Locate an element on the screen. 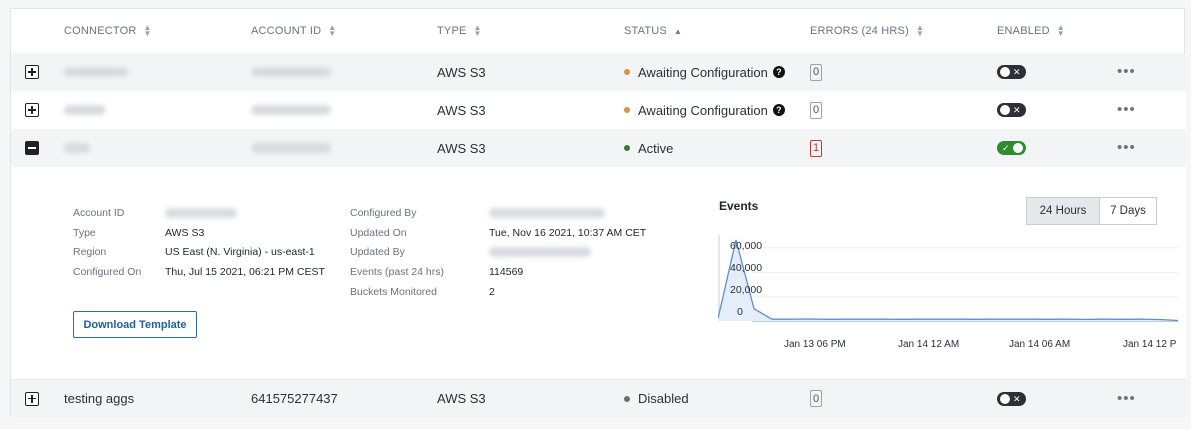  configured-by-redacted is located at coordinates (547, 213).